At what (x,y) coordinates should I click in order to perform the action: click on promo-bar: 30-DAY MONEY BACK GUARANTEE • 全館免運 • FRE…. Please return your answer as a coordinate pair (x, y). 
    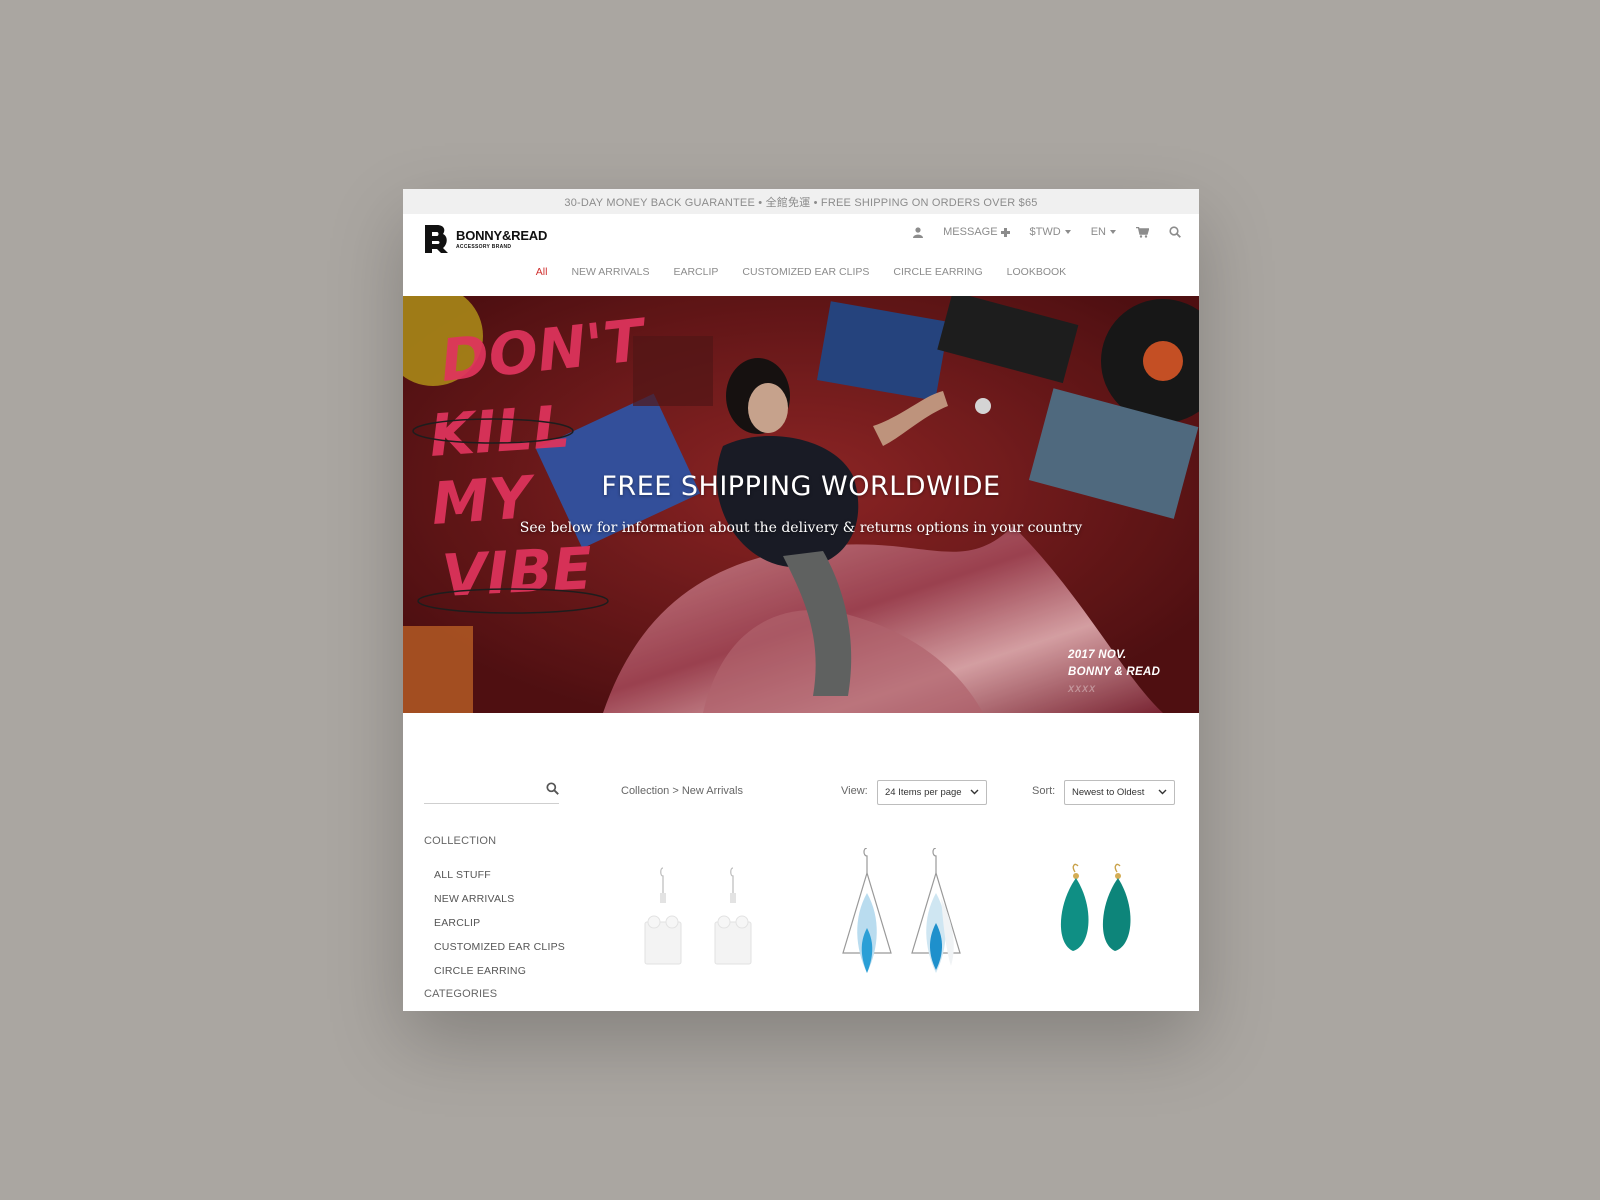
    Looking at the image, I should click on (801, 201).